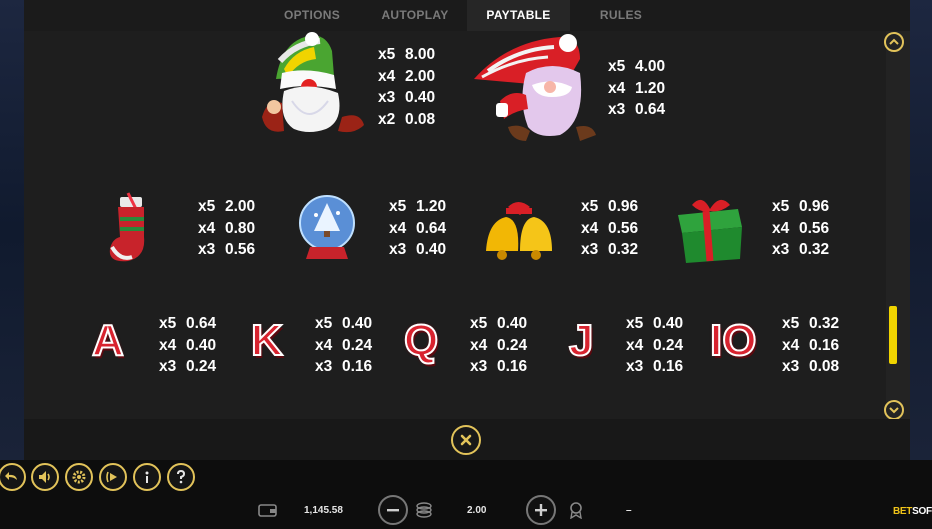 The width and height of the screenshot is (932, 529). I want to click on pays-red-gnome: x5 4.00 x4 1.20 x3 0.64, so click(637, 88).